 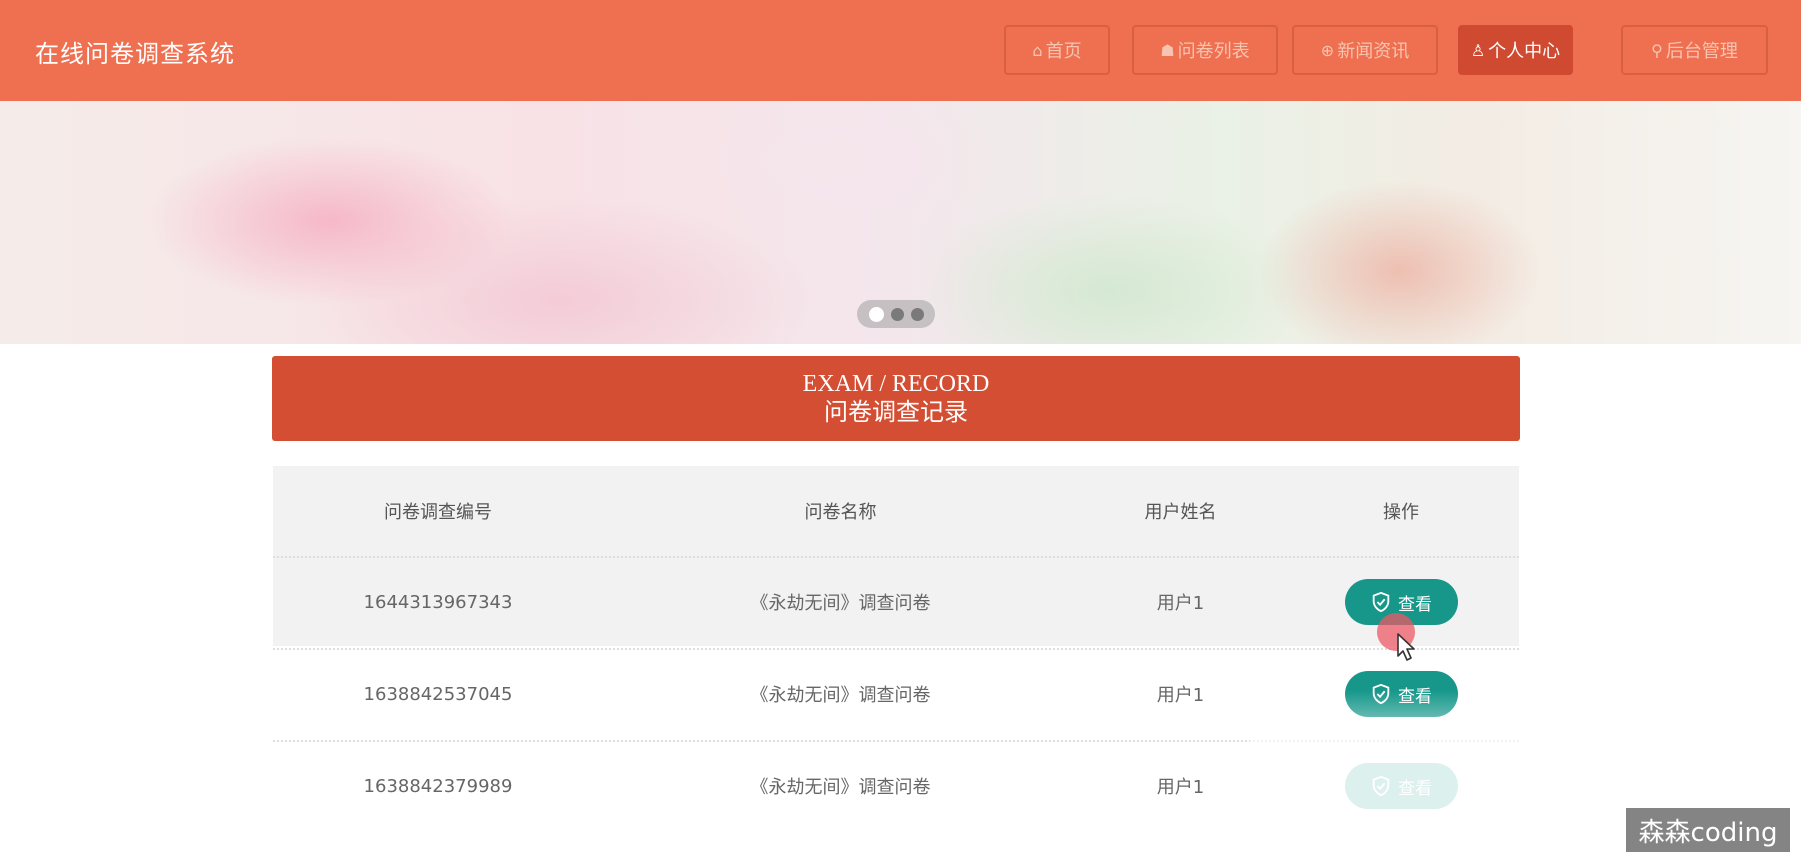 I want to click on nav-survey-list: ☗ 问卷列表, so click(x=1205, y=50).